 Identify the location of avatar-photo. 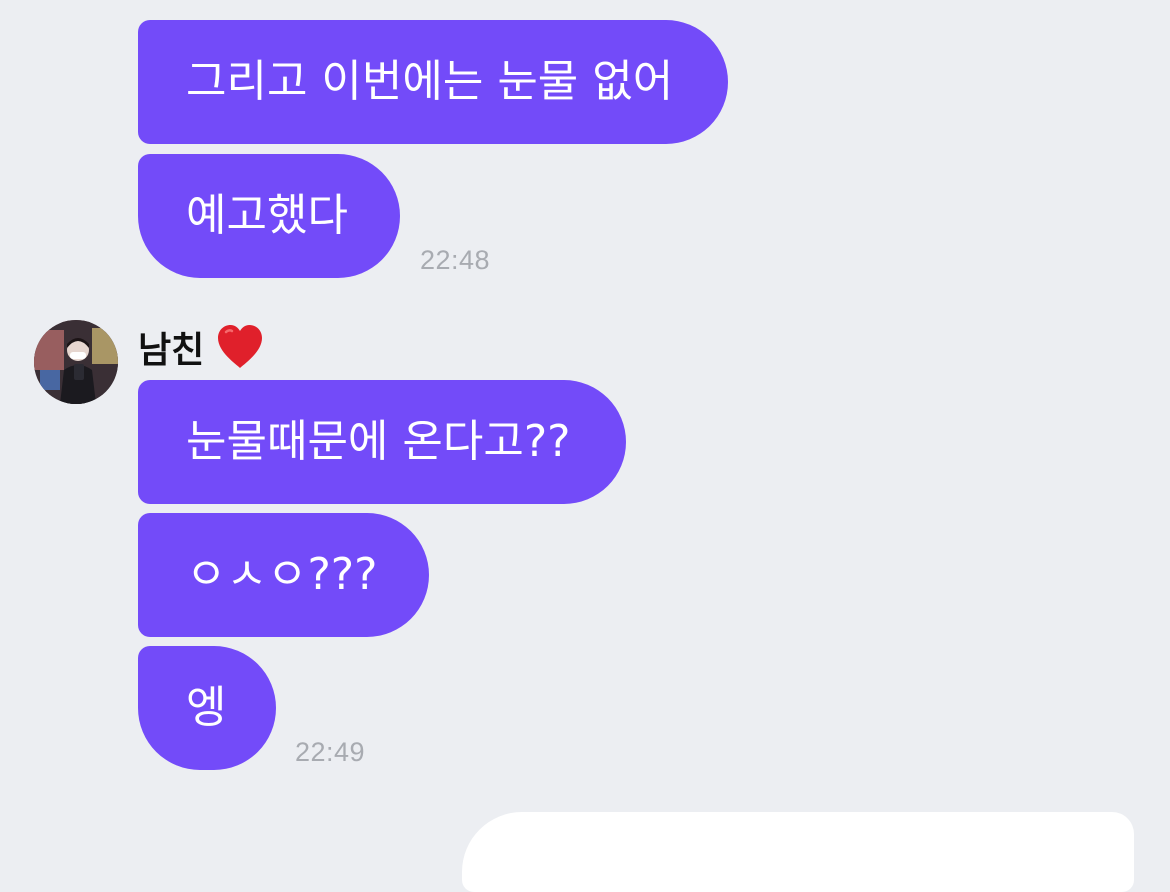
(76, 362).